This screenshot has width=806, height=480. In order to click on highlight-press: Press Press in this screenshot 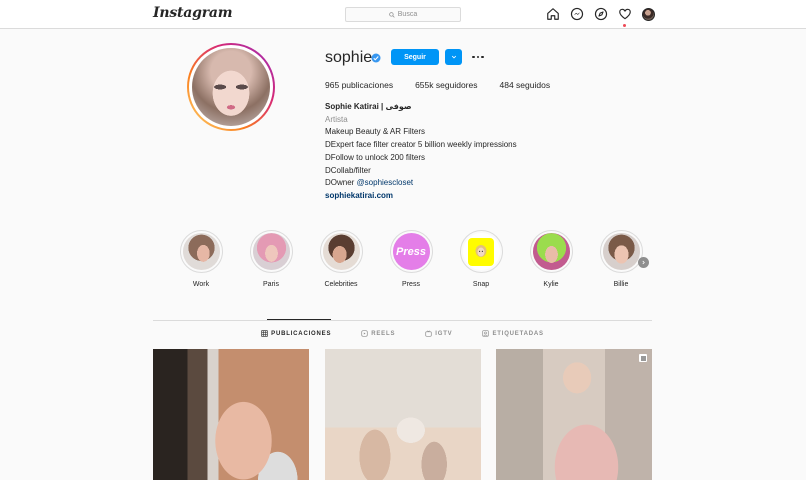, I will do `click(411, 259)`.